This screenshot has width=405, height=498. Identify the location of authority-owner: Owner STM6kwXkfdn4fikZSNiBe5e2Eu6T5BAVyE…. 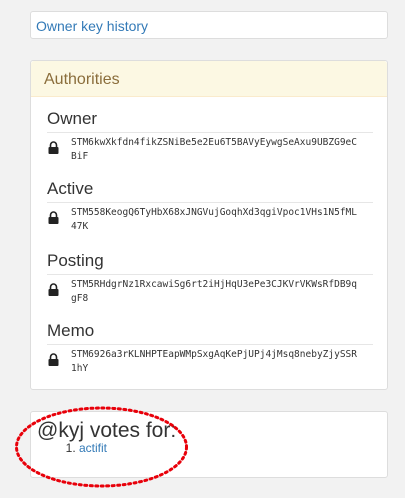
(210, 137).